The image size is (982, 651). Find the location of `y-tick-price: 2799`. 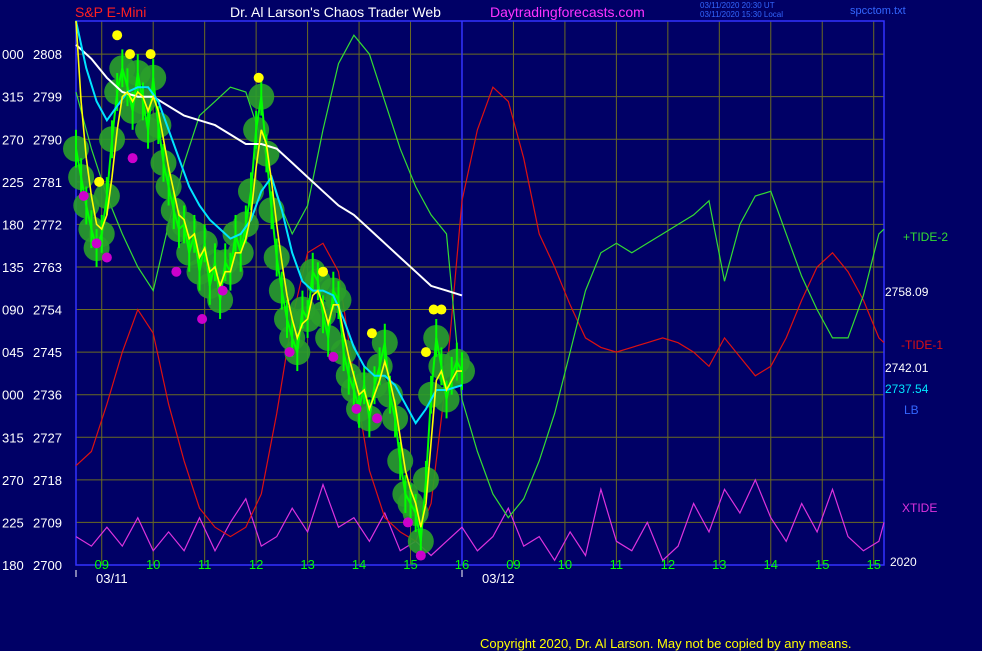

y-tick-price: 2799 is located at coordinates (47, 97).